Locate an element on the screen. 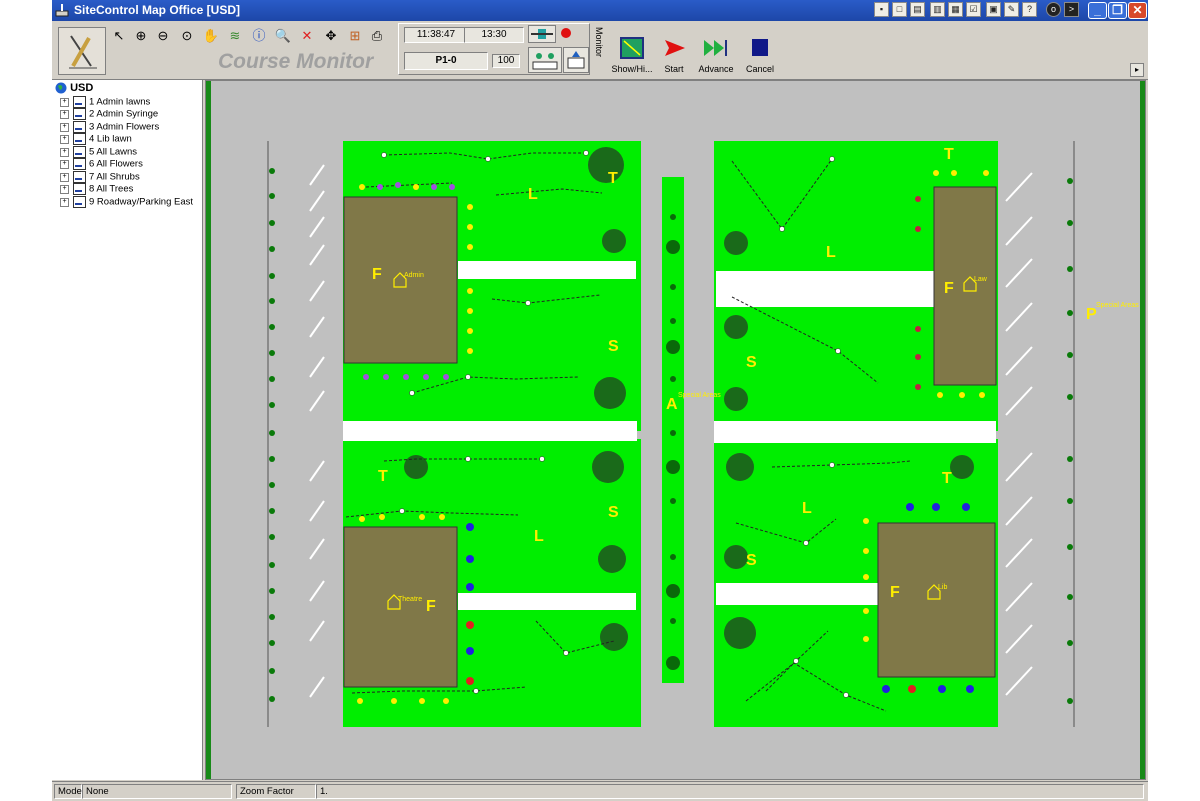 The height and width of the screenshot is (801, 1200). tree-item-6: +6 All Flowers is located at coordinates (101, 164).